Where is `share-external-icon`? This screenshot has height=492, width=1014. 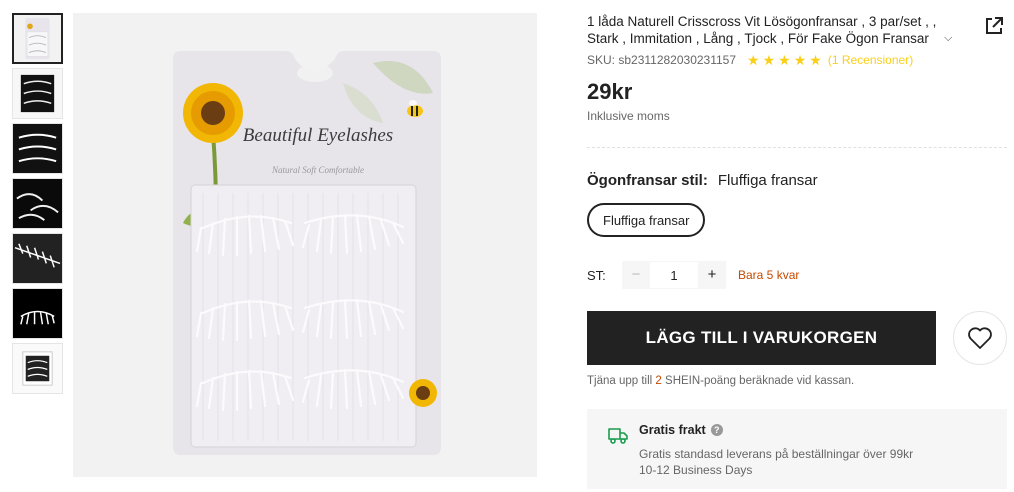
share-external-icon is located at coordinates (994, 26).